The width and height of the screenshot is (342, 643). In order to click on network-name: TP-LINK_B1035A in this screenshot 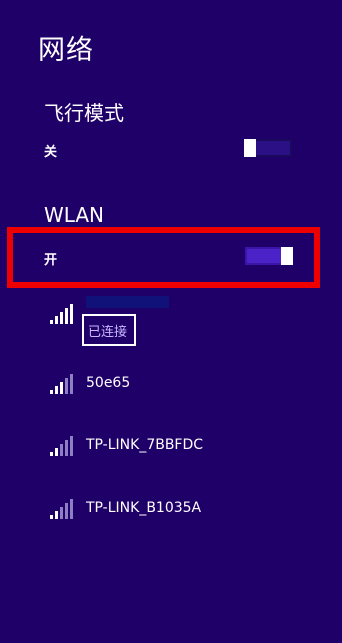, I will do `click(144, 508)`.